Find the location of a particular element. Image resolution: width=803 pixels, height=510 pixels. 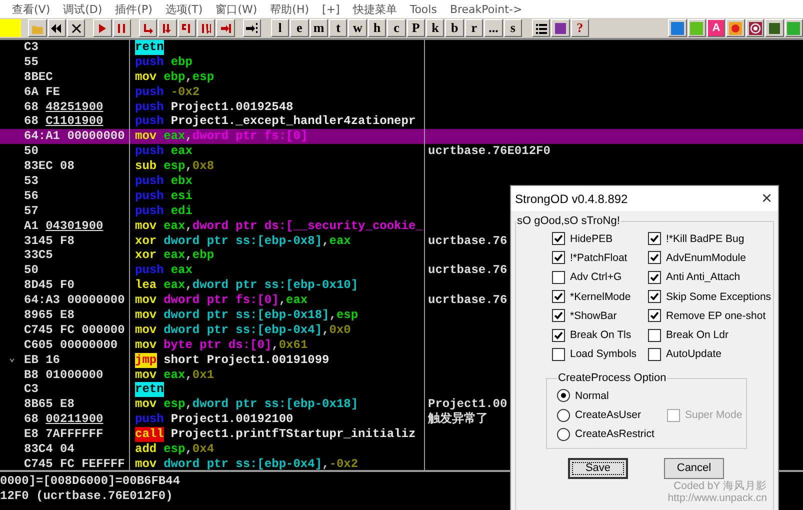

hex-bytes: EB 16 is located at coordinates (42, 360).